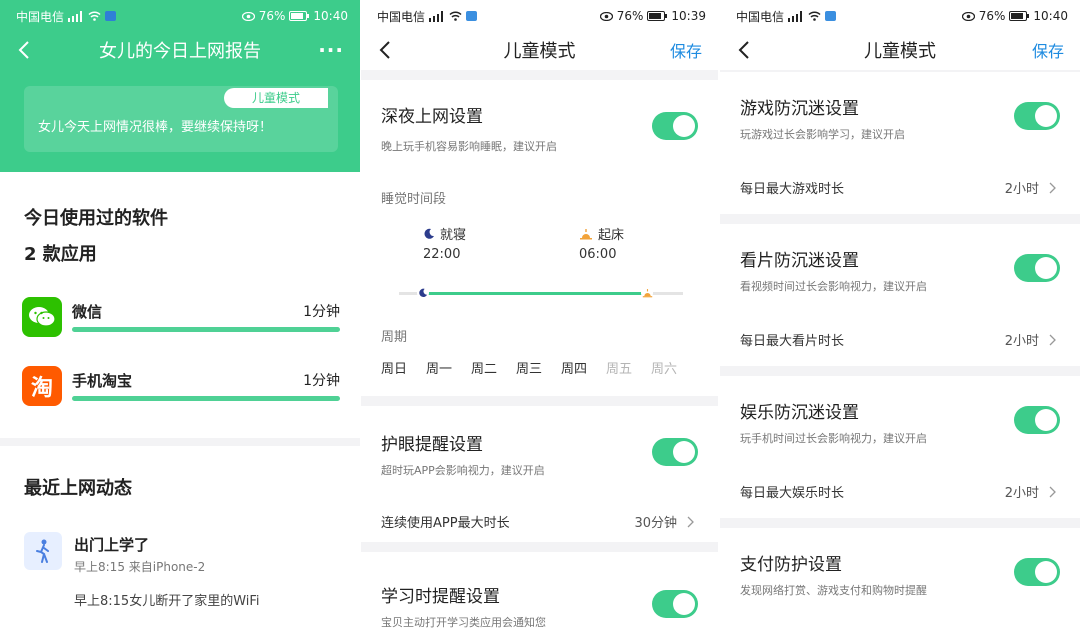  What do you see at coordinates (799, 261) in the screenshot?
I see `video-addiction-title: 看片防沉迷设置` at bounding box center [799, 261].